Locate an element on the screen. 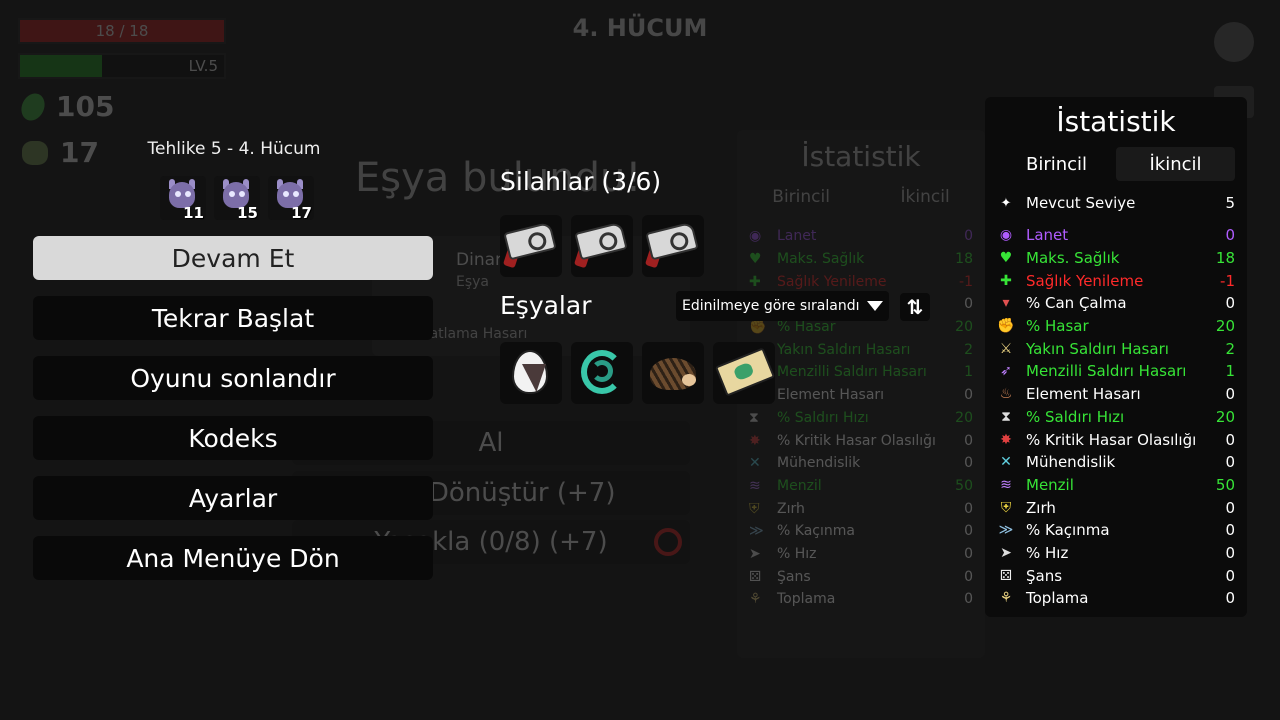 Image resolution: width=1280 pixels, height=720 pixels. range-icon: ≋ is located at coordinates (755, 485).